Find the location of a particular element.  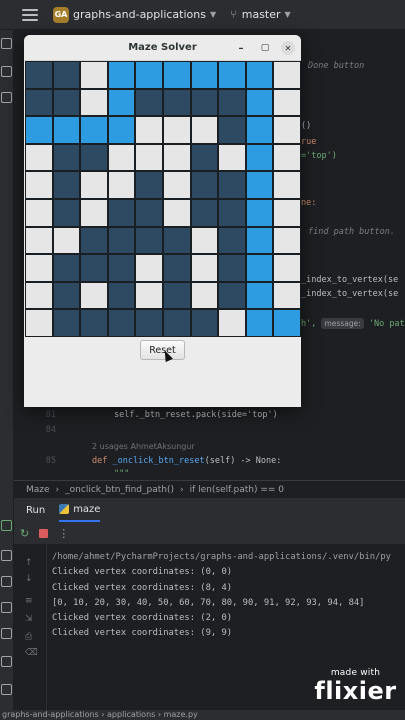

scroll-down-icon: ↓ is located at coordinates (29, 579).